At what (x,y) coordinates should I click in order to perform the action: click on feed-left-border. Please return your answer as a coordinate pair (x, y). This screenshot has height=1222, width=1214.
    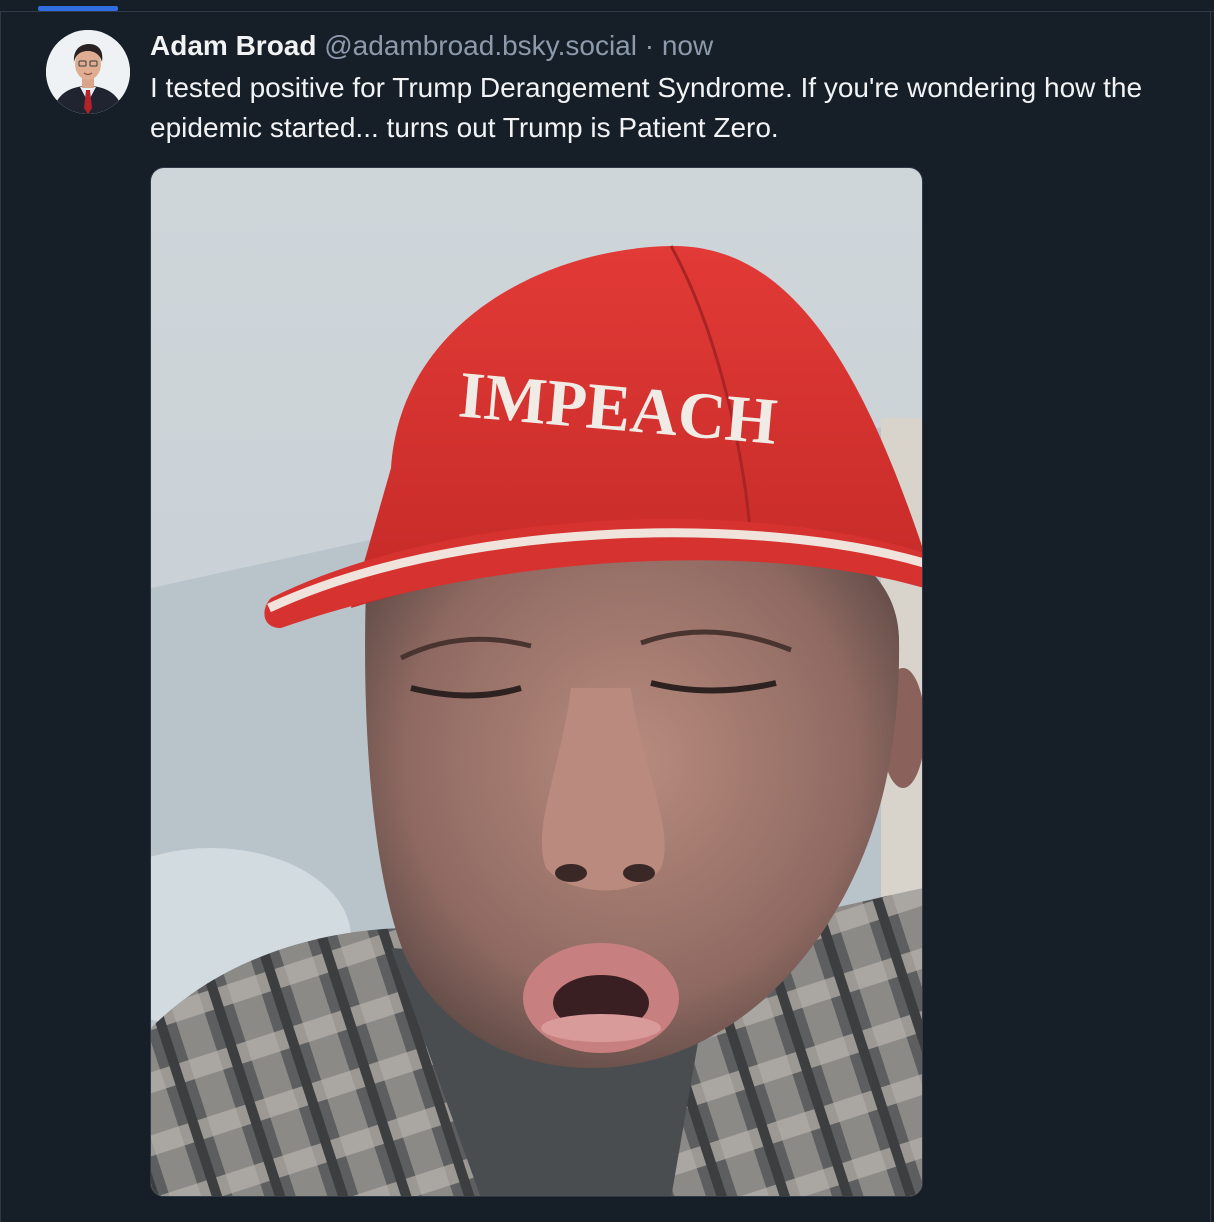
    Looking at the image, I should click on (0, 617).